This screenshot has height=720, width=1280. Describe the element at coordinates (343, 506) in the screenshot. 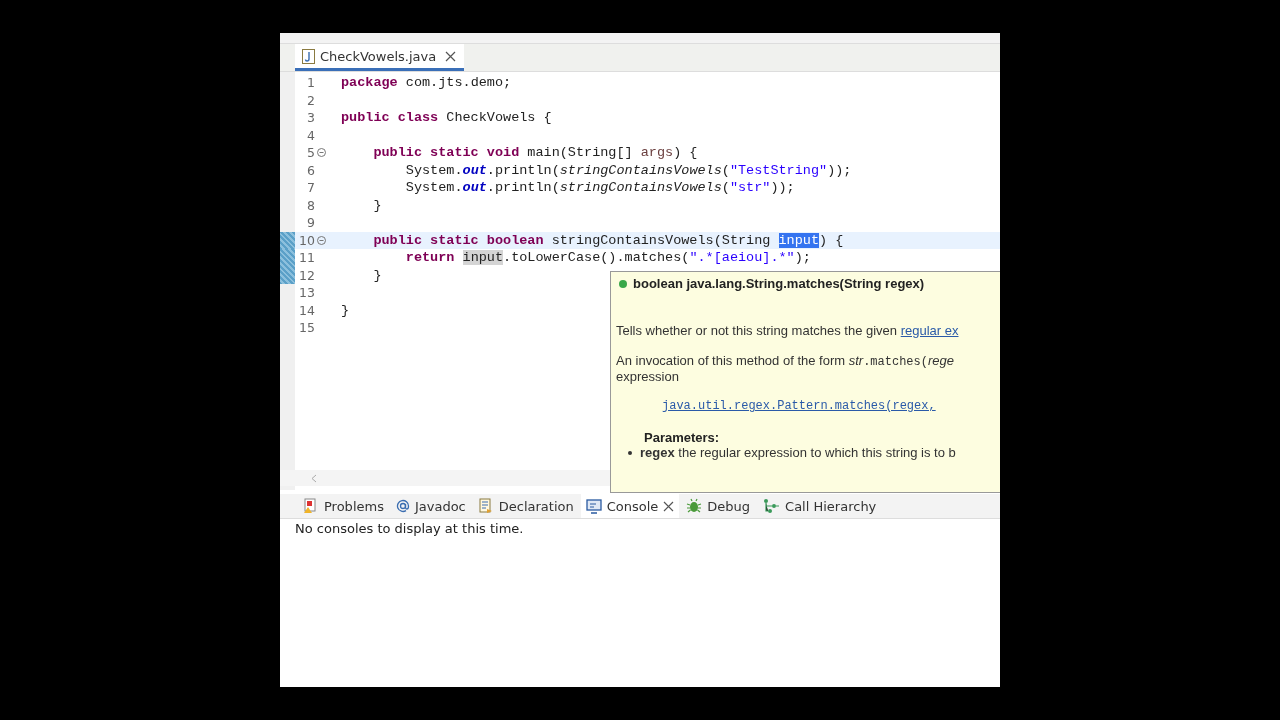

I see `panel-tab: Problems` at that location.